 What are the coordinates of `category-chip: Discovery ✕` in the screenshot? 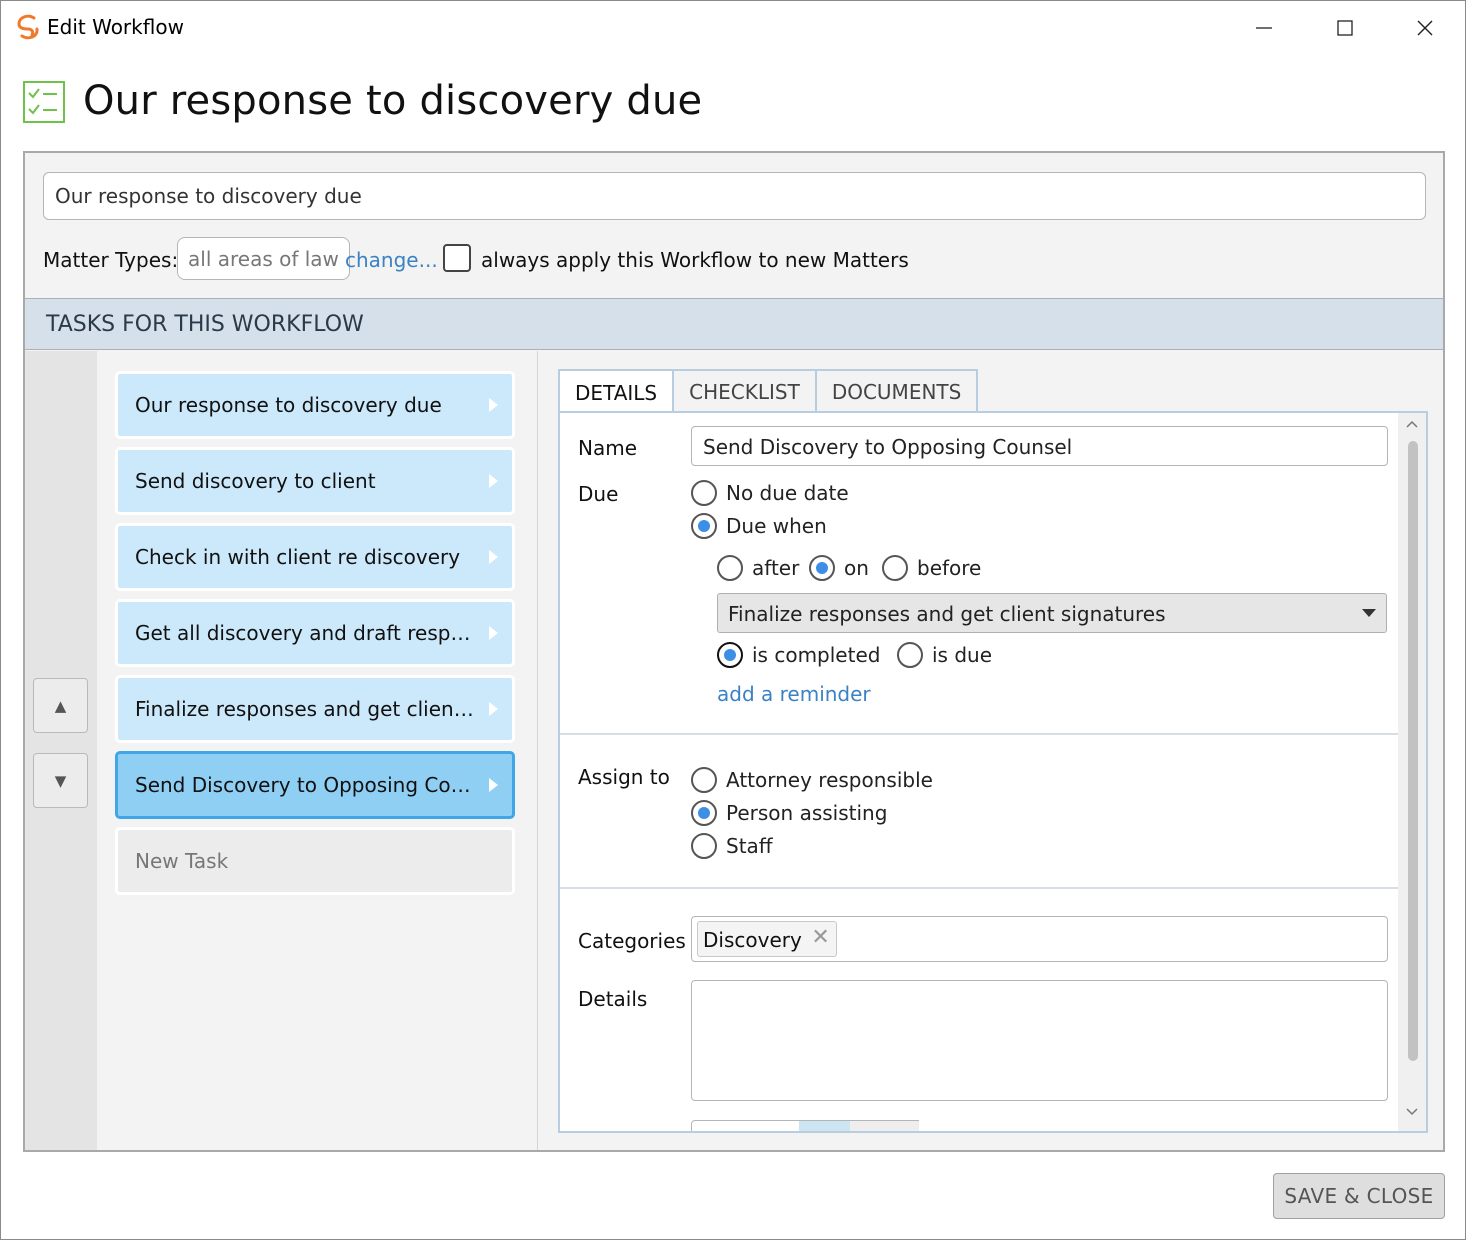 It's located at (767, 939).